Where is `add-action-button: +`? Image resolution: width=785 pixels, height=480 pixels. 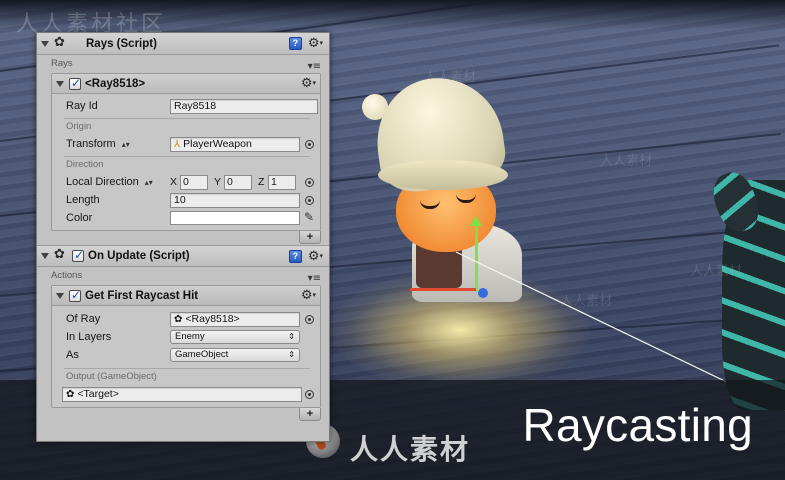 add-action-button: + is located at coordinates (310, 414).